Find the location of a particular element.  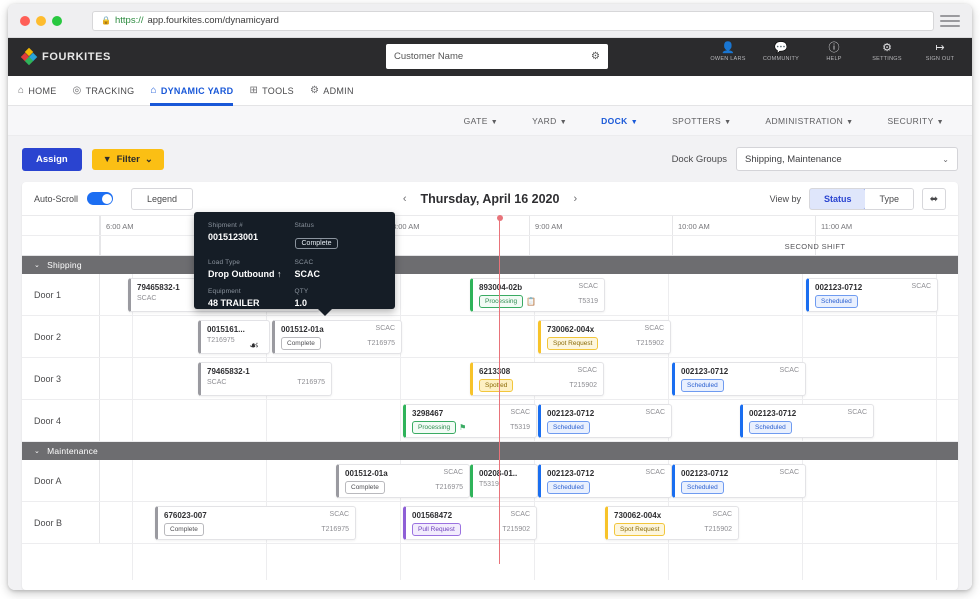

subnav-item-dock: DOCK ▼ is located at coordinates (619, 121).